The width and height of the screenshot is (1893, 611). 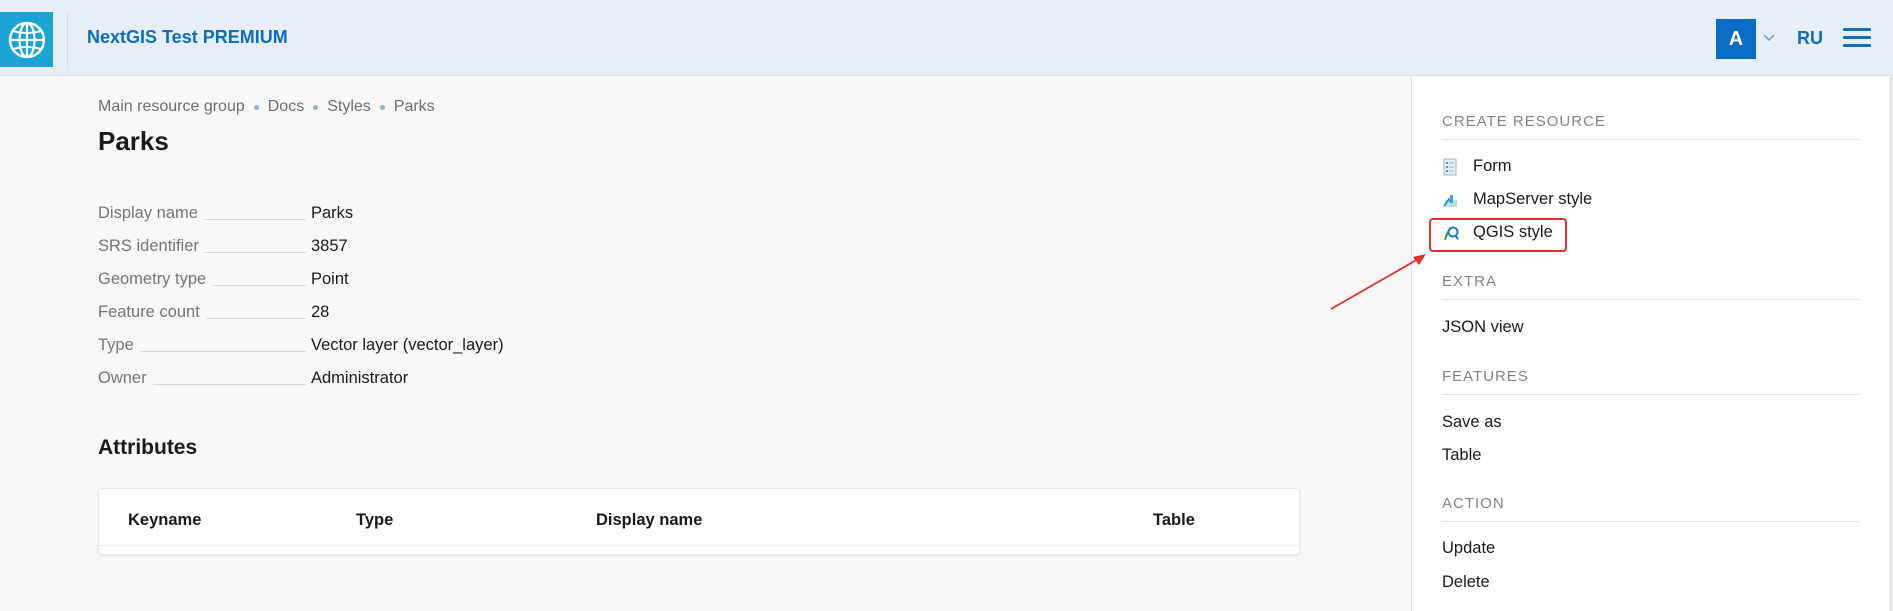 What do you see at coordinates (349, 107) in the screenshot?
I see `breadcrumb-item: Styles` at bounding box center [349, 107].